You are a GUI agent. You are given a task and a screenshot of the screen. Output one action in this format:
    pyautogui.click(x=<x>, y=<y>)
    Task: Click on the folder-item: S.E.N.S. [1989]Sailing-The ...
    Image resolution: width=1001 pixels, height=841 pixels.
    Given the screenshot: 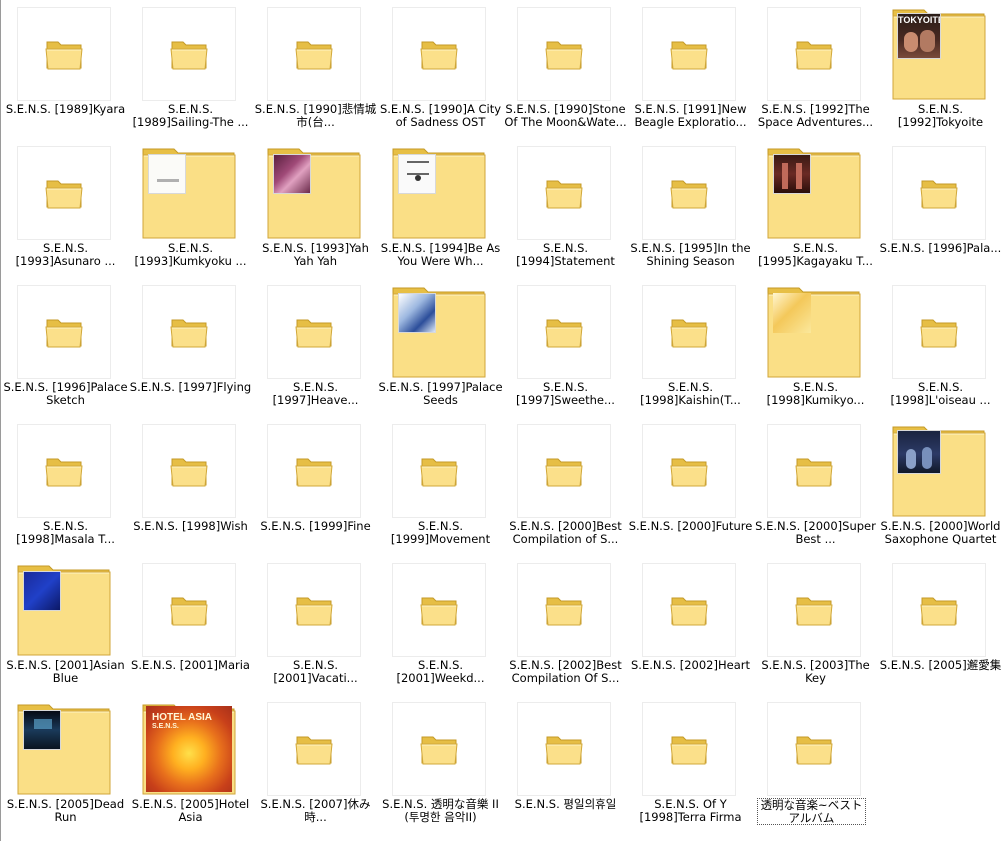 What is the action you would take?
    pyautogui.click(x=190, y=69)
    